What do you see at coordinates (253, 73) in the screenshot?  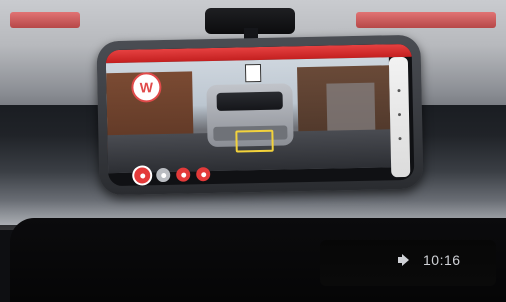 I see `street-sign` at bounding box center [253, 73].